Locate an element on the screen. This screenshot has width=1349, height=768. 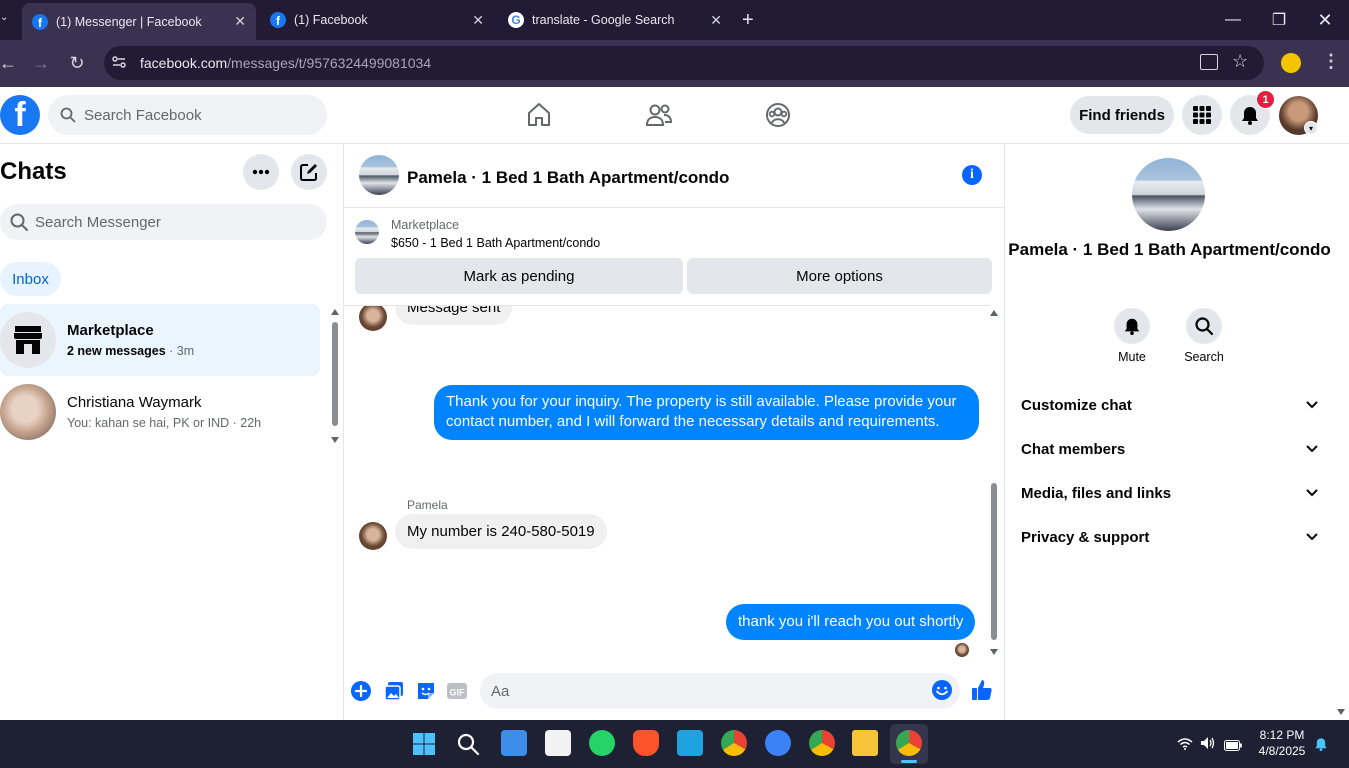
facebook-search is located at coordinates (187, 115).